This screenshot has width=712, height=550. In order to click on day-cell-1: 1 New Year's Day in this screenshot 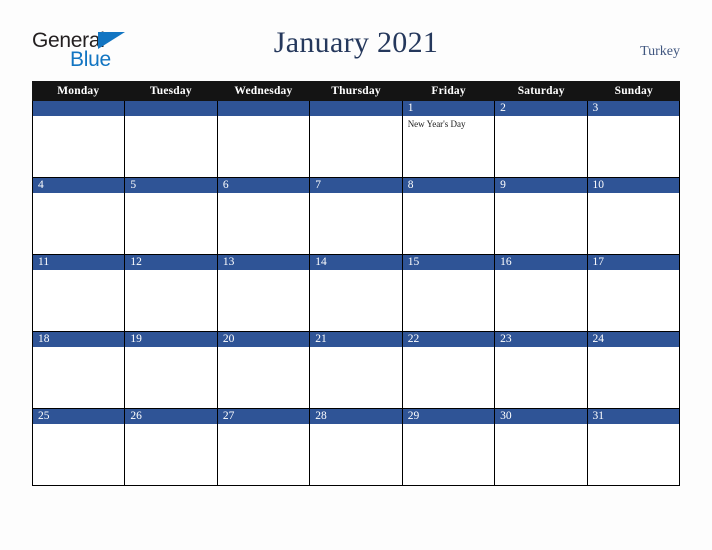, I will do `click(448, 139)`.